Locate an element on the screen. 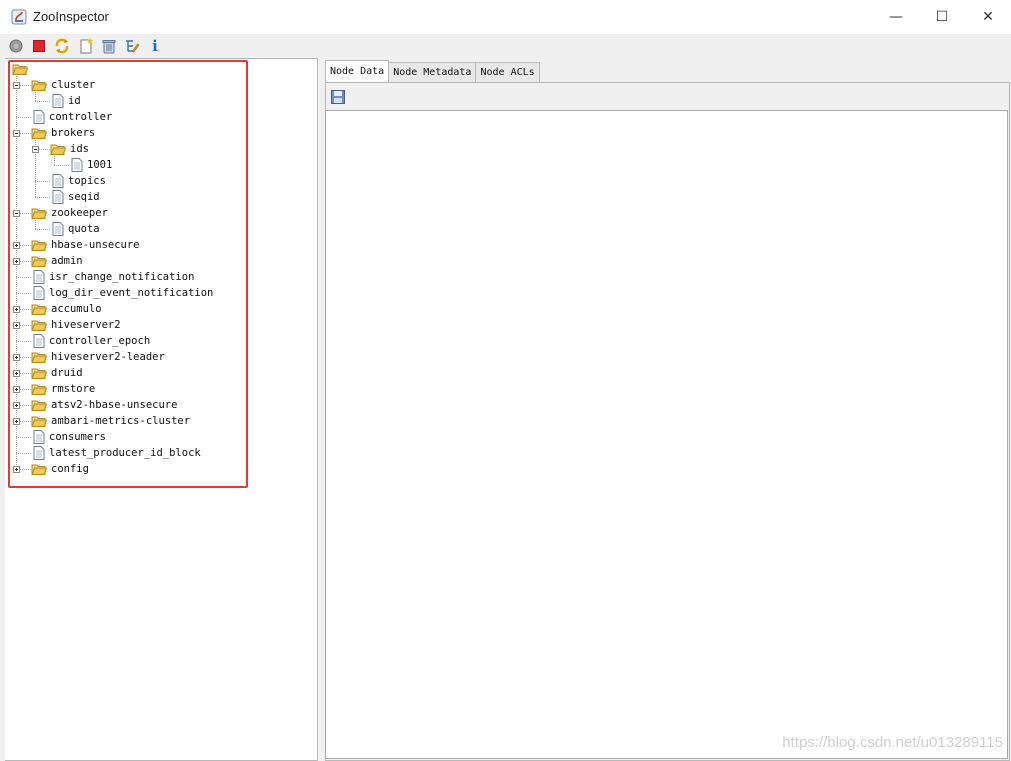 The width and height of the screenshot is (1011, 761). trash-icon is located at coordinates (109, 46).